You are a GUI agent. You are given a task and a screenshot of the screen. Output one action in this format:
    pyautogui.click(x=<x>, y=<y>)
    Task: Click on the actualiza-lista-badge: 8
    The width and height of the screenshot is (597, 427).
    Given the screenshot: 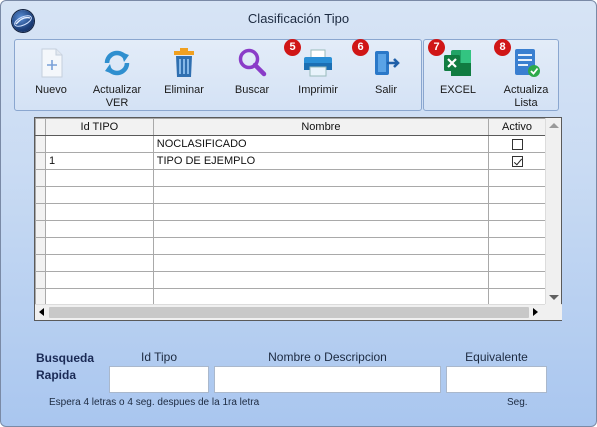 What is the action you would take?
    pyautogui.click(x=502, y=47)
    